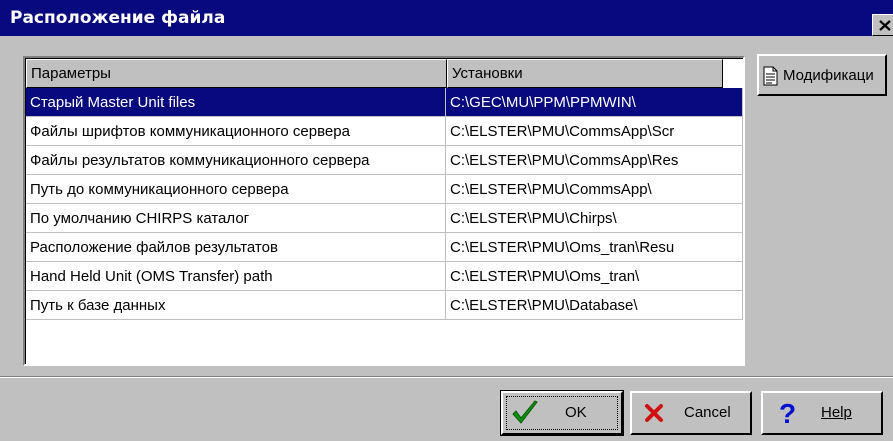 This screenshot has width=893, height=441. Describe the element at coordinates (236, 247) in the screenshot. I see `parameter-cell: Расположение файлов результатов` at that location.